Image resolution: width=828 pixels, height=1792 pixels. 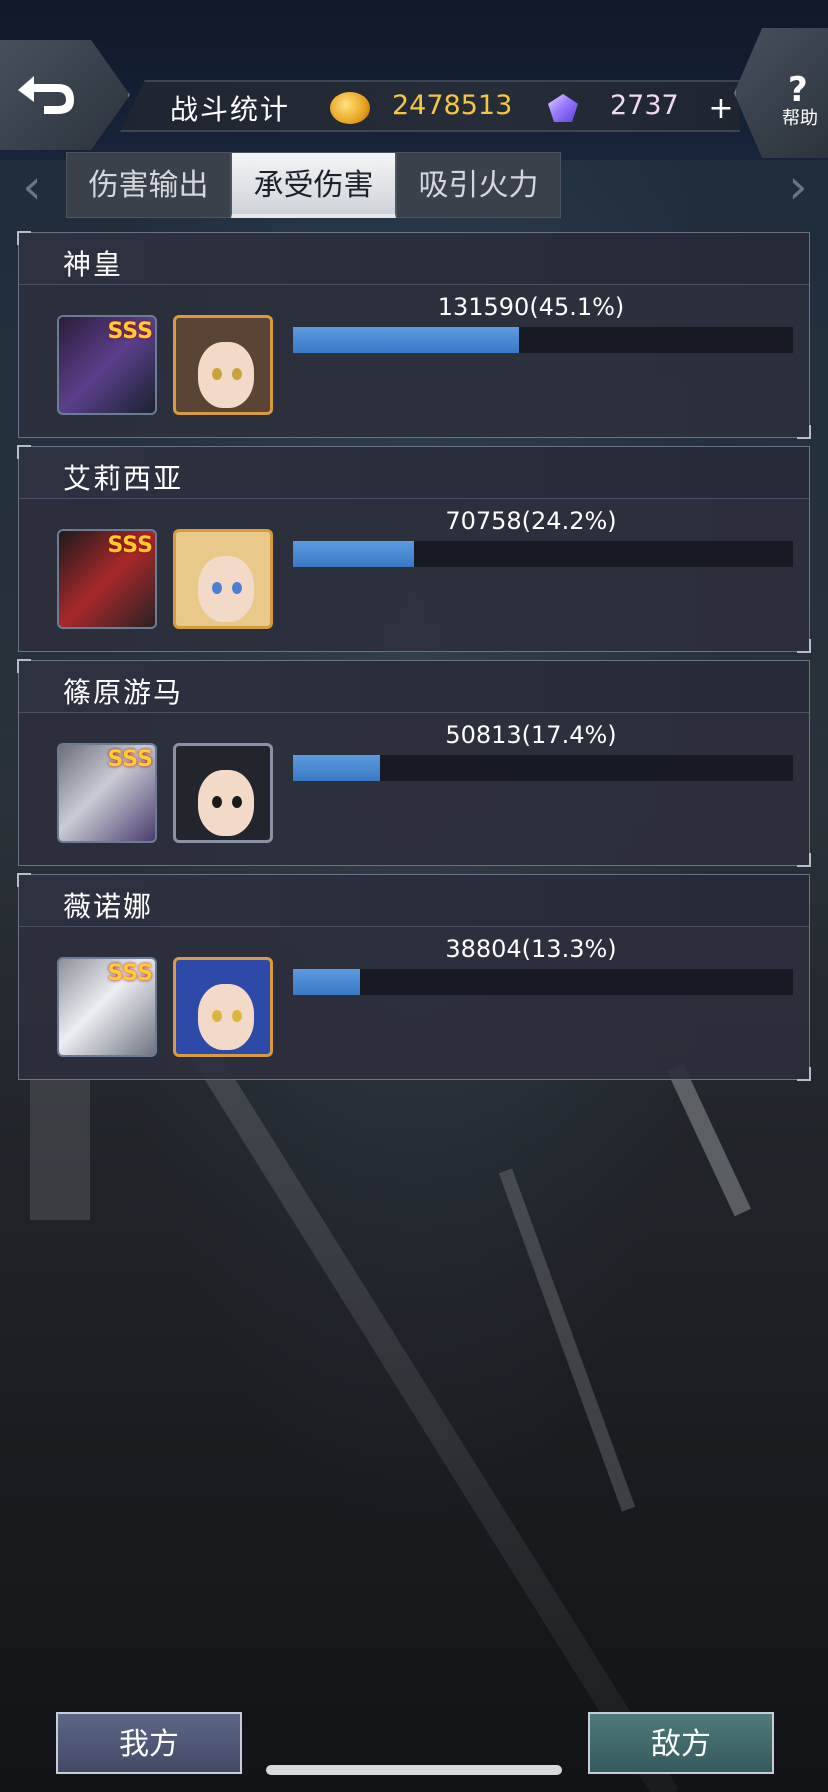 What do you see at coordinates (644, 105) in the screenshot?
I see `diamond-balance: 2737` at bounding box center [644, 105].